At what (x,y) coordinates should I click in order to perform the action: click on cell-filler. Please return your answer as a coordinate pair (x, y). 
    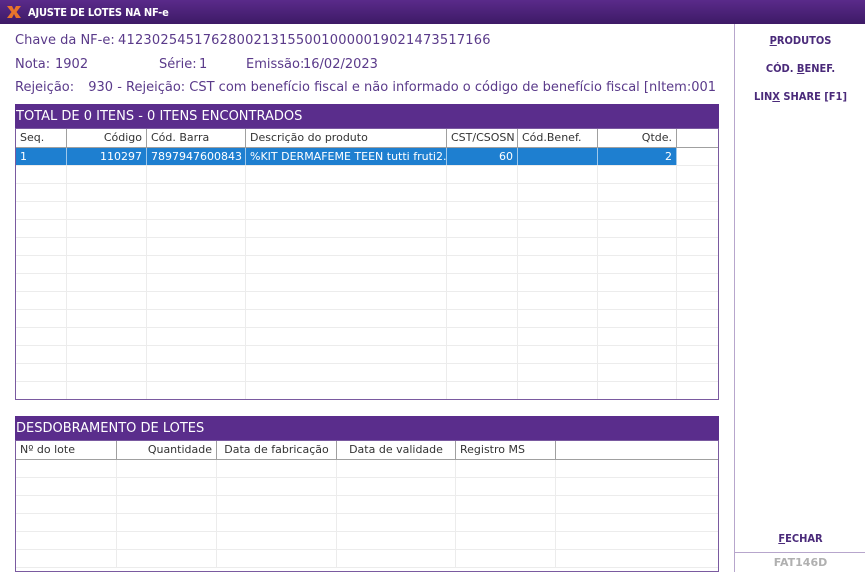
    Looking at the image, I should click on (697, 156).